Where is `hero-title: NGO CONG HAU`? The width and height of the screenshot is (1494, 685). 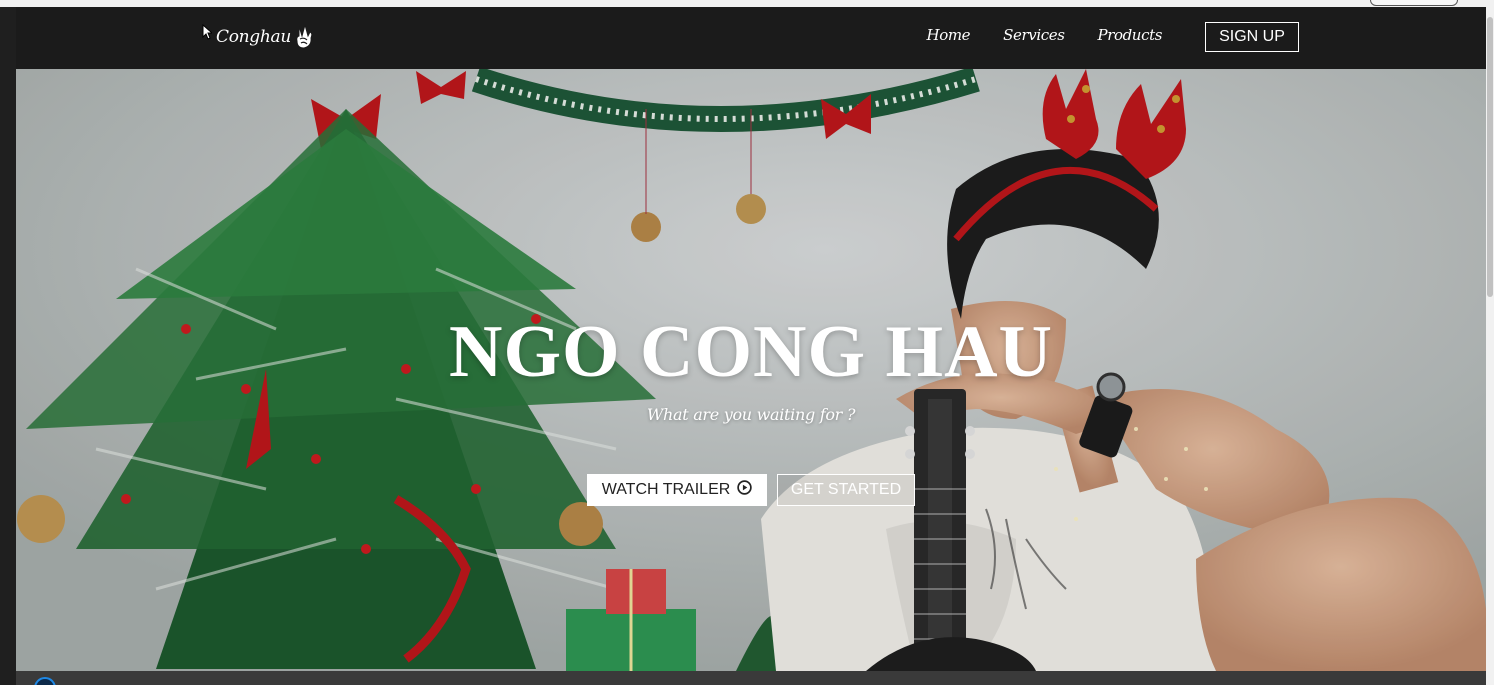
hero-title: NGO CONG HAU is located at coordinates (751, 352).